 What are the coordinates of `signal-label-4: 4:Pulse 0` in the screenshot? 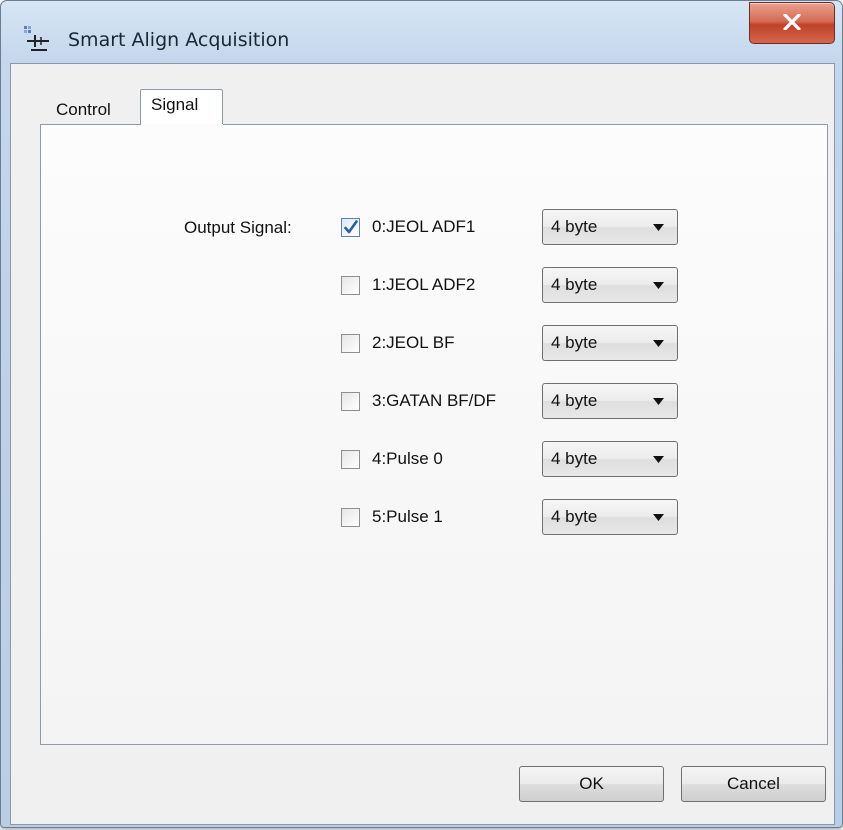 It's located at (407, 458).